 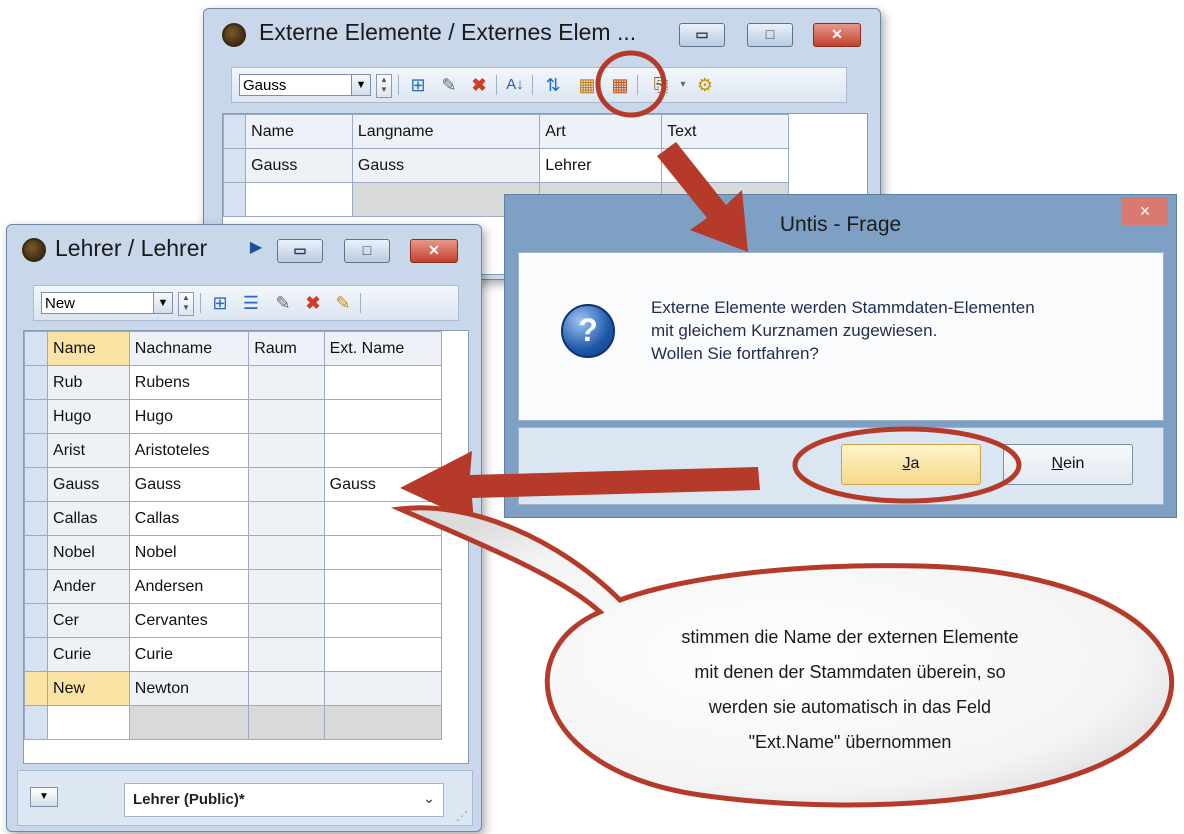 What do you see at coordinates (189, 688) in the screenshot?
I see `nachname-cell: Newton` at bounding box center [189, 688].